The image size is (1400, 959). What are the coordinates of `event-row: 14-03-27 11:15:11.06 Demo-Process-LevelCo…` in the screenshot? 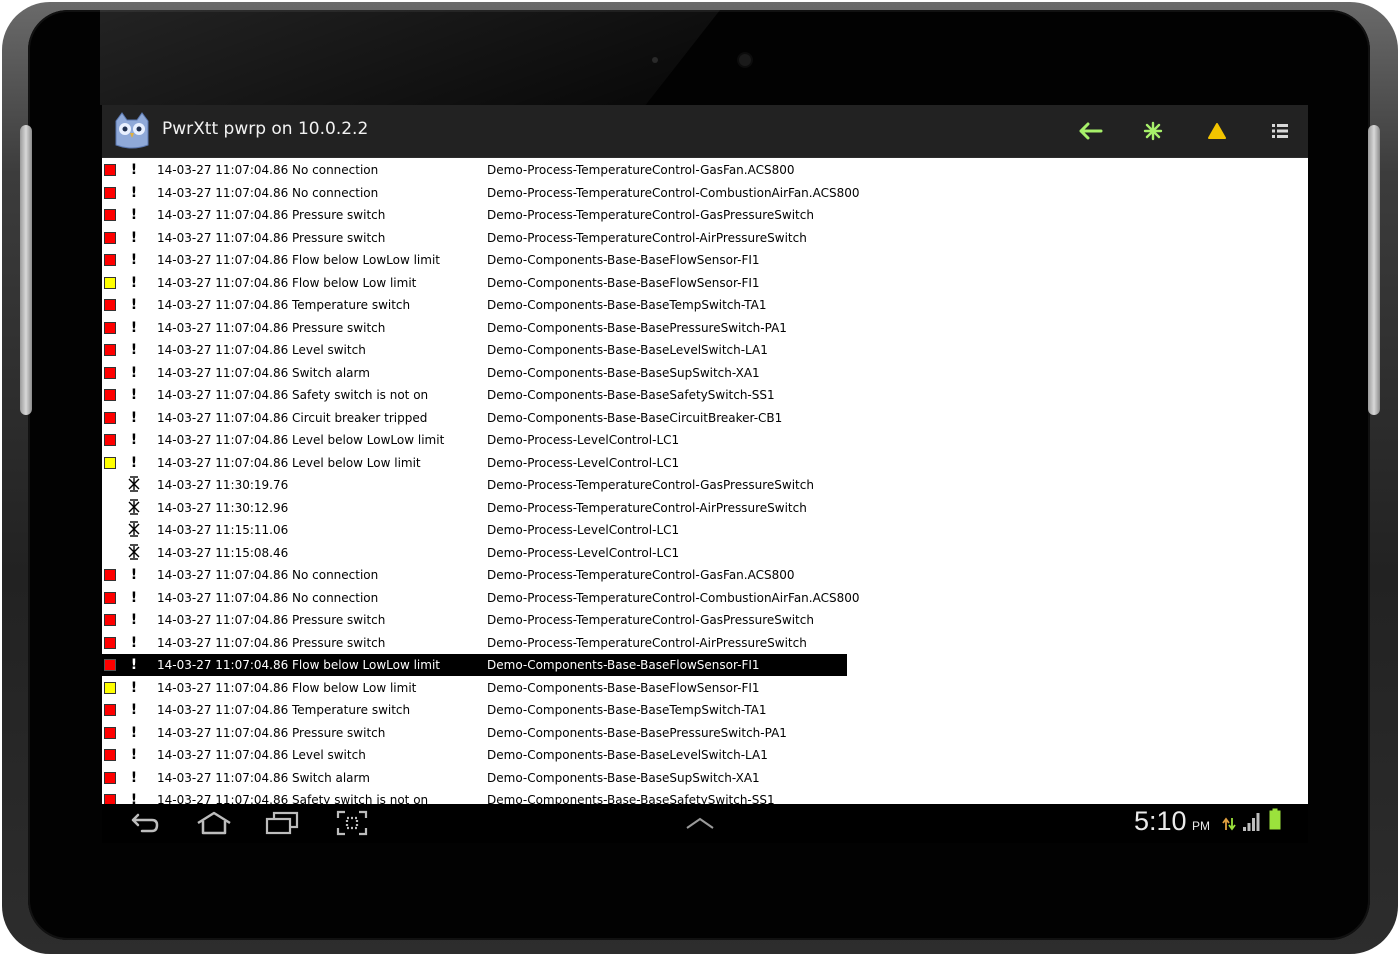 It's located at (474, 530).